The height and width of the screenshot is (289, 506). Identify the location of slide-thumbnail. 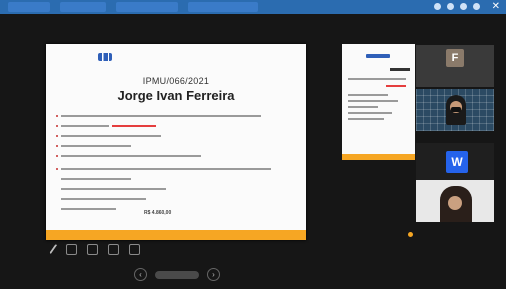
(378, 102).